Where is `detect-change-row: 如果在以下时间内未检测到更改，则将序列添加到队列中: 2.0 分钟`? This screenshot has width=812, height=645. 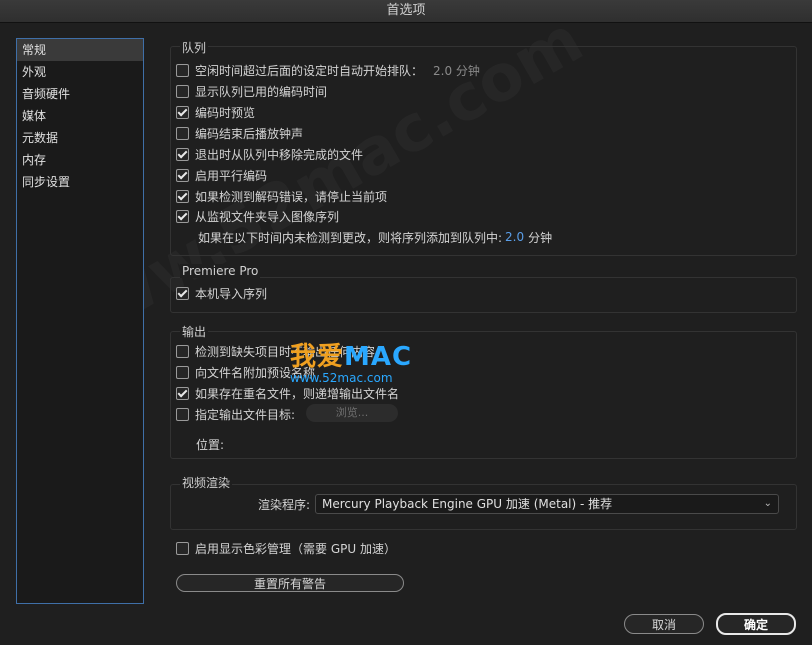
detect-change-row: 如果在以下时间内未检测到更改，则将序列添加到队列中: 2.0 分钟 is located at coordinates (375, 237).